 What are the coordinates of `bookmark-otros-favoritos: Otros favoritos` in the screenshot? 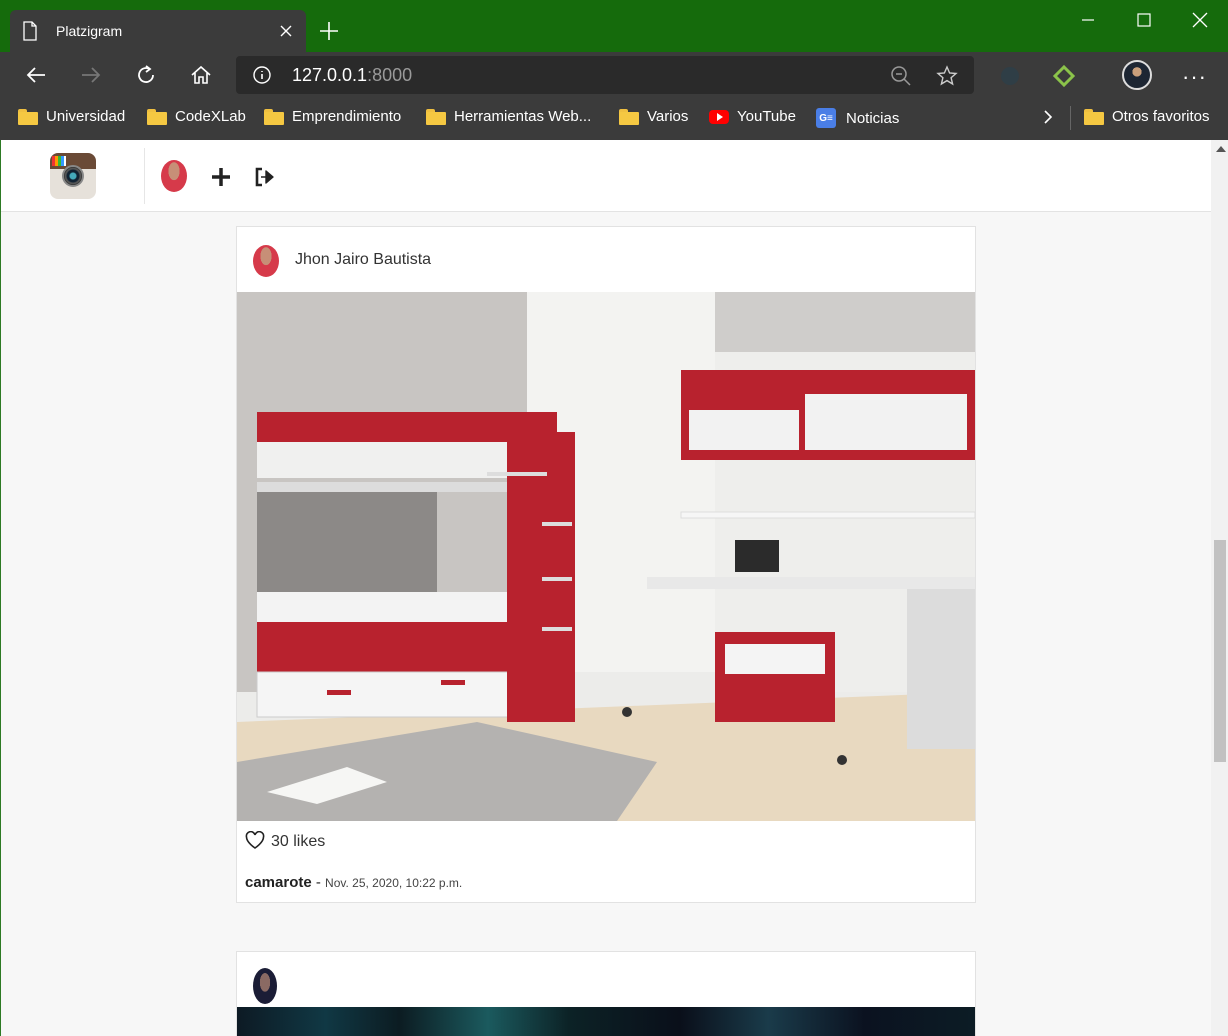 It's located at (1147, 116).